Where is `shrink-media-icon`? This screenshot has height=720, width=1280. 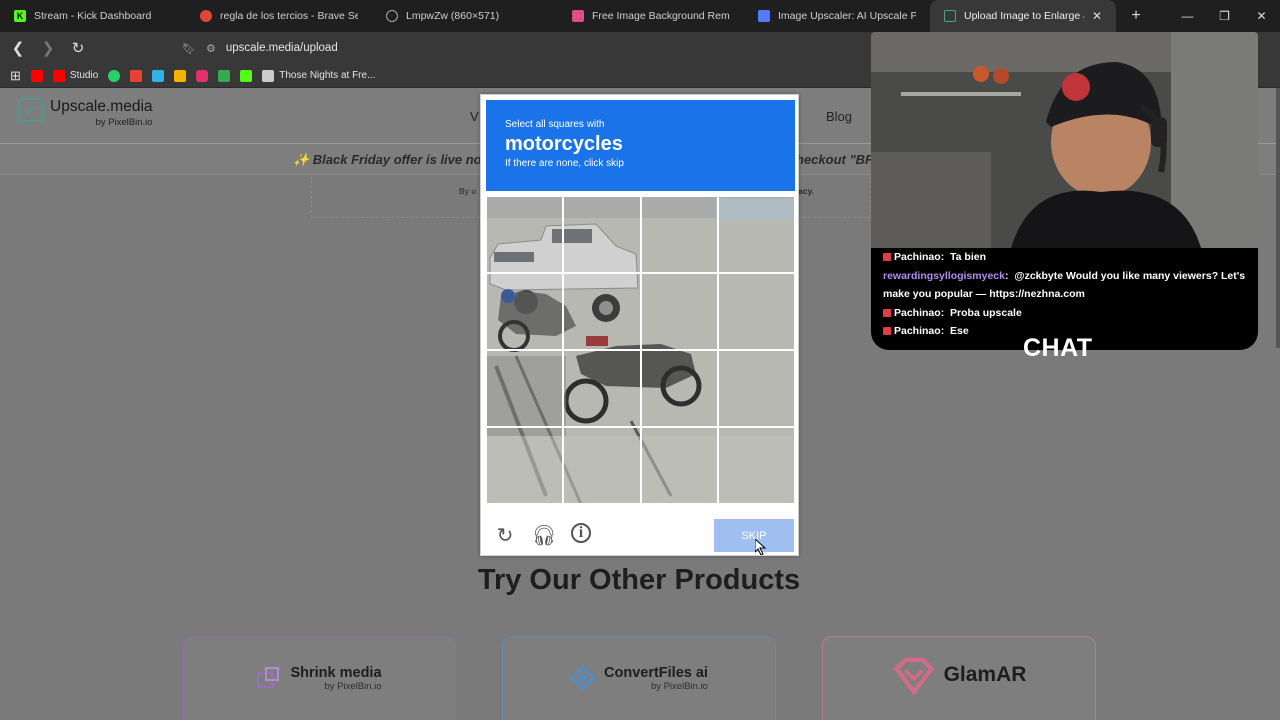
shrink-media-icon is located at coordinates (268, 677).